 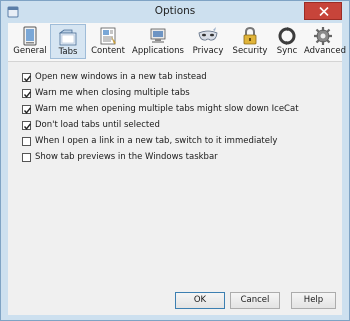 I want to click on pane-tabs: Tabs, so click(x=68, y=41).